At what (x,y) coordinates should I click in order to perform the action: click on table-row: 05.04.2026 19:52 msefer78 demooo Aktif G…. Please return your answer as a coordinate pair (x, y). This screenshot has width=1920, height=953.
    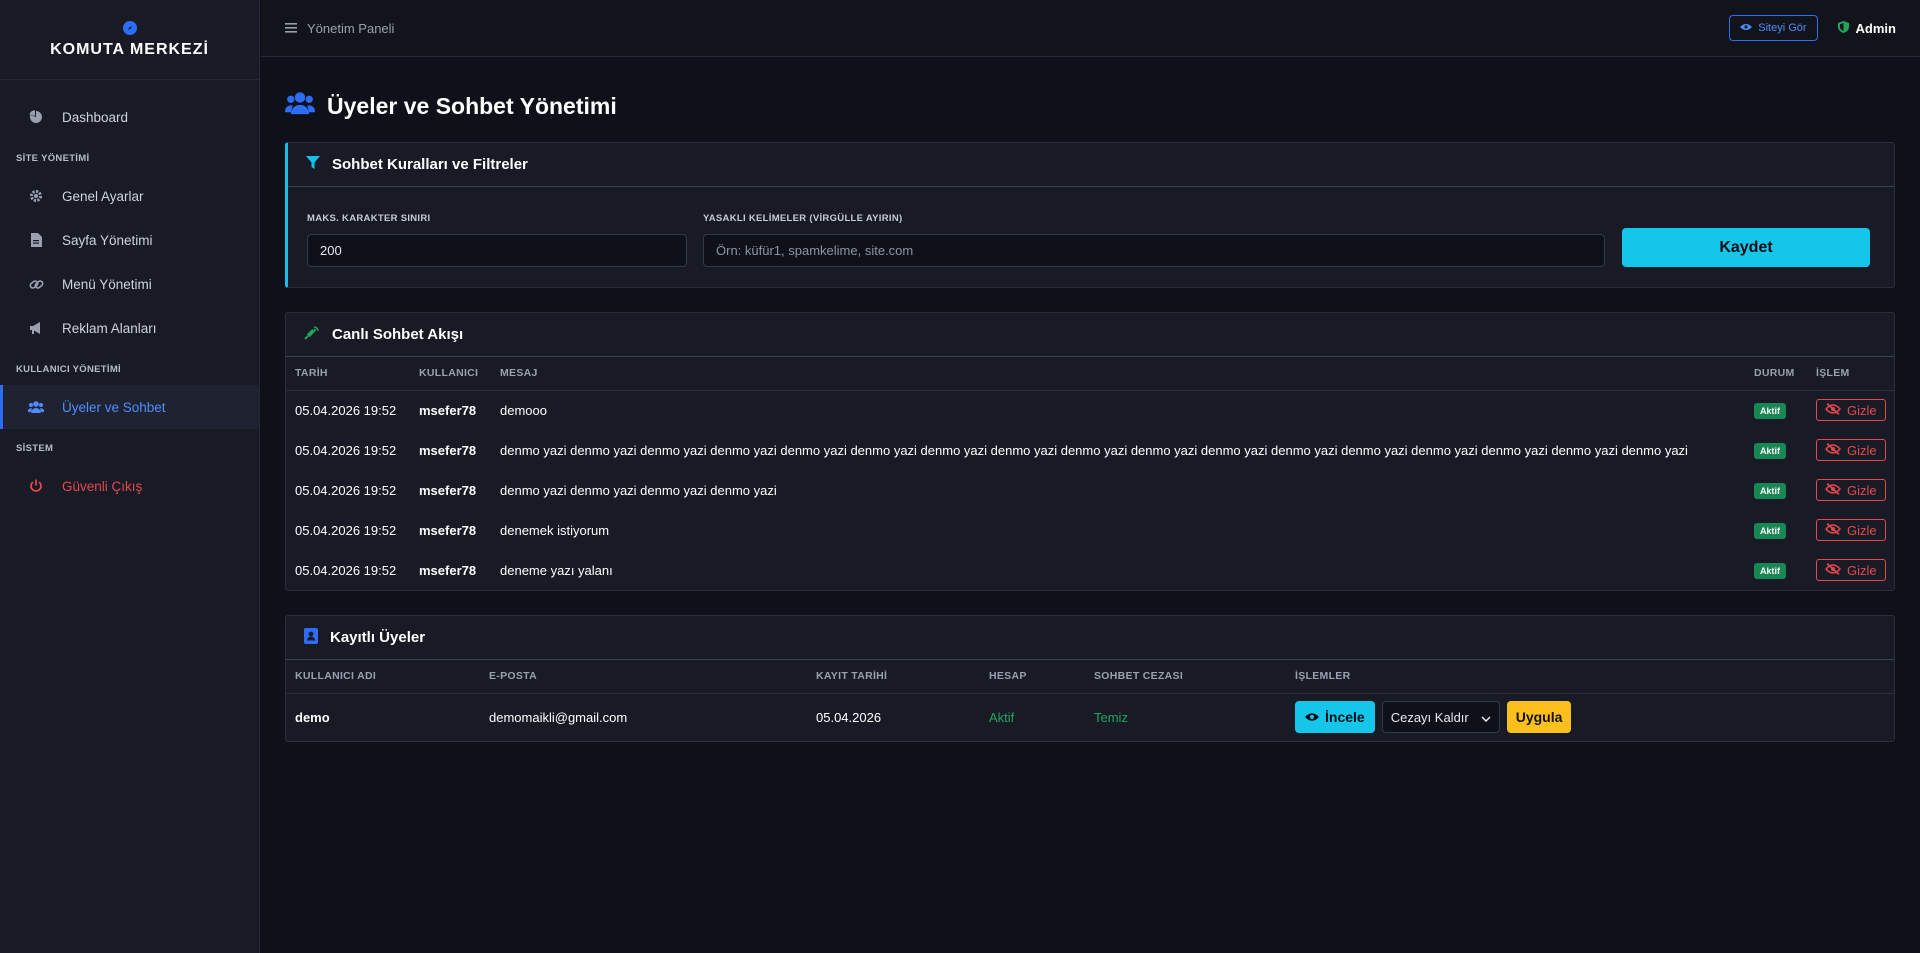
    Looking at the image, I should click on (1090, 410).